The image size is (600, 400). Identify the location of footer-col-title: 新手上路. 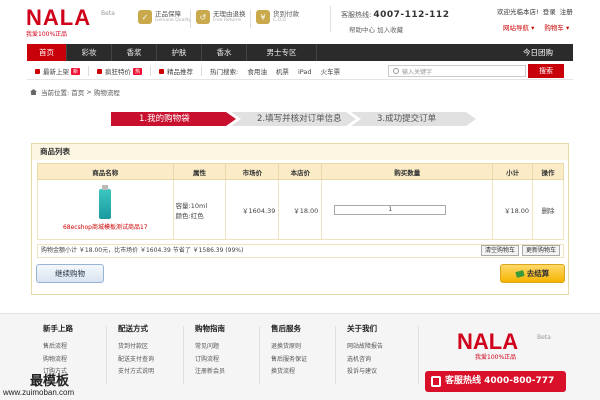
(58, 328).